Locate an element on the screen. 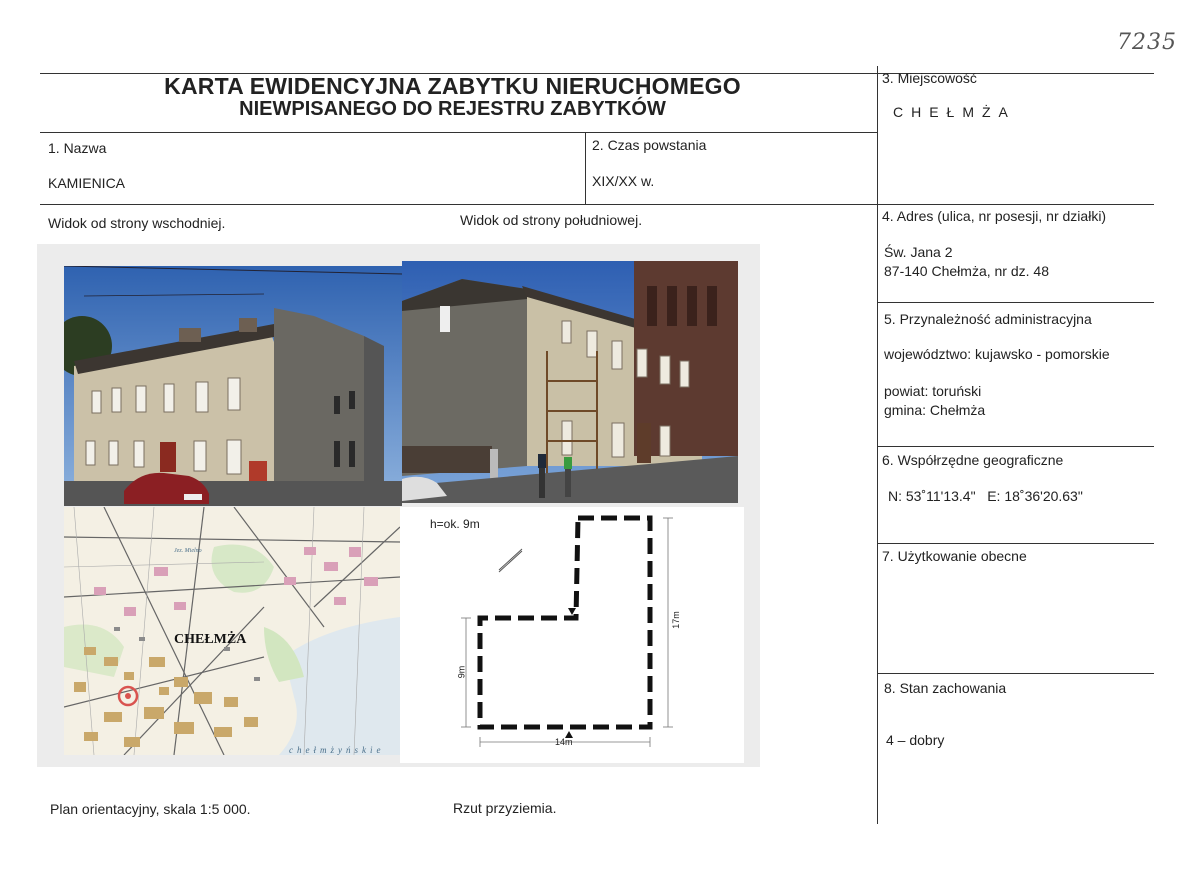 The width and height of the screenshot is (1199, 869). map-lake-label: chełmżyńskie is located at coordinates (336, 750).